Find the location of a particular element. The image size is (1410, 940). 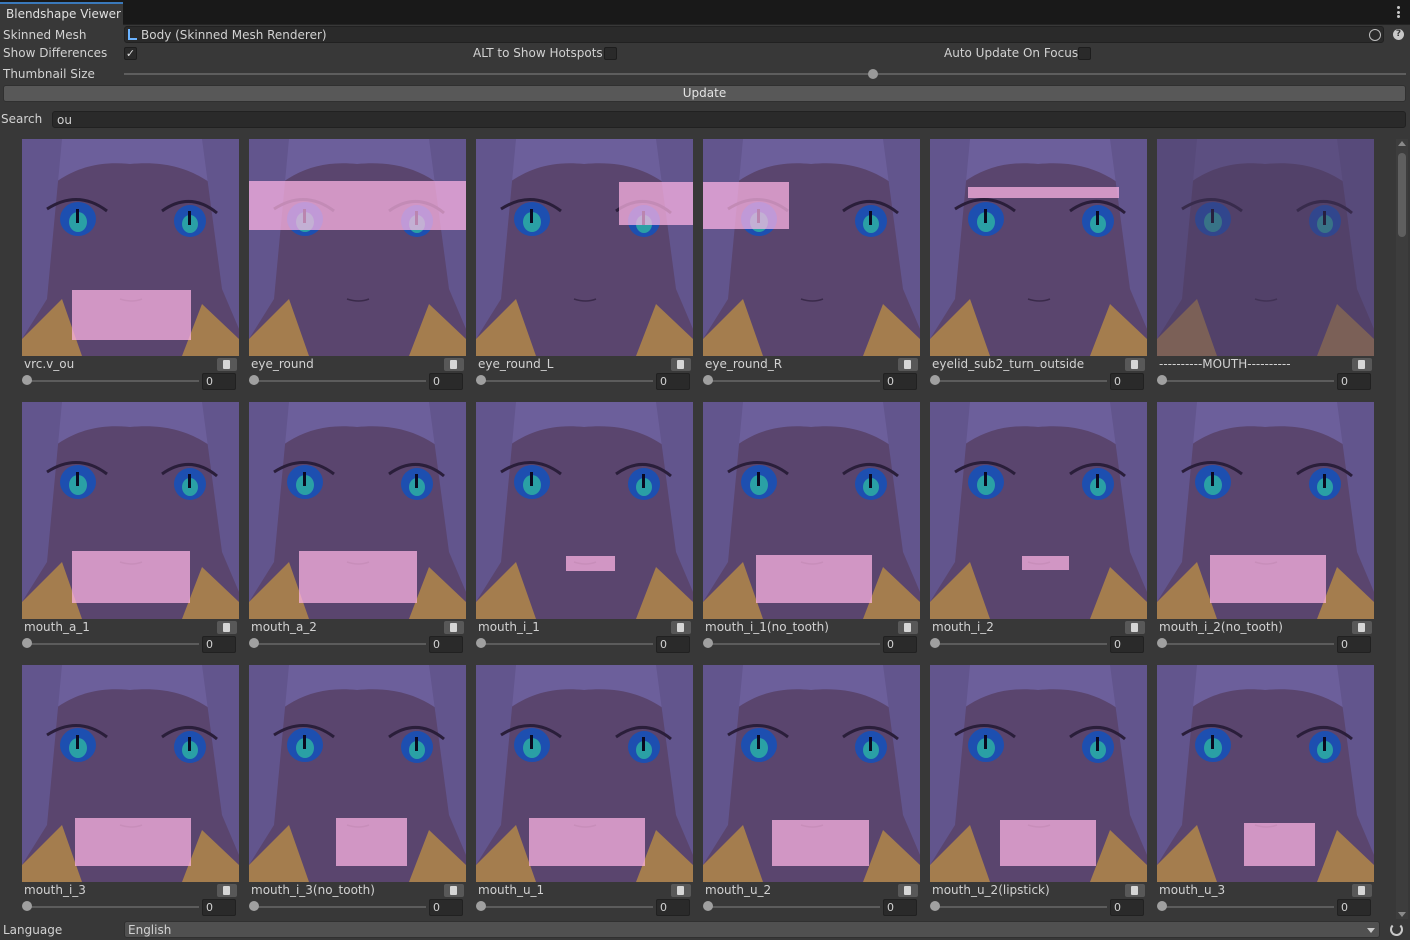

more-menu-icon is located at coordinates (1398, 12).